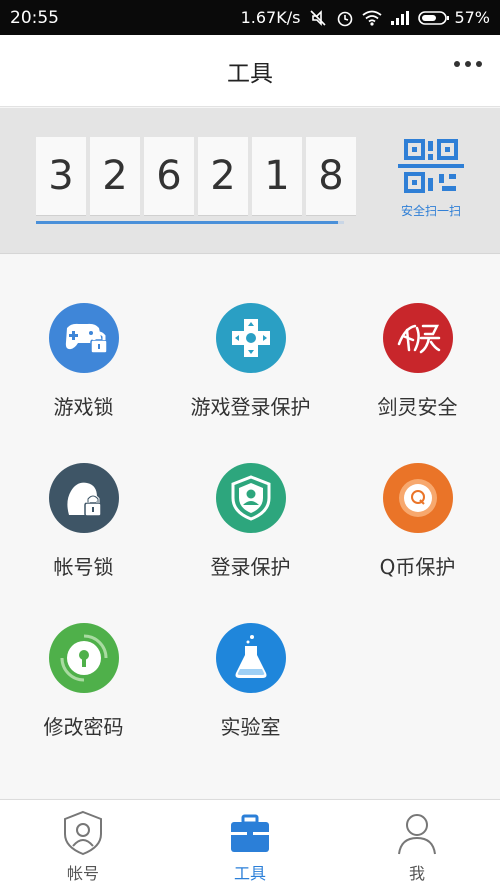  I want to click on token-digit: 8, so click(331, 176).